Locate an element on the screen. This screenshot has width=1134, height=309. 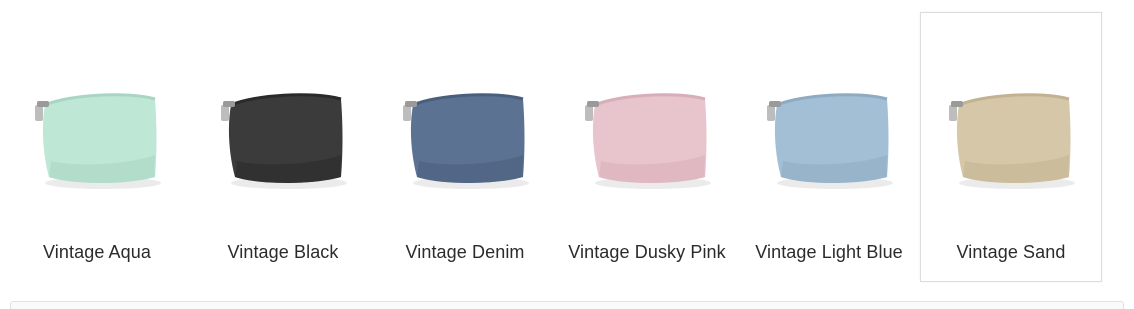
swatch-vintage-black: Vintage Black is located at coordinates (283, 147).